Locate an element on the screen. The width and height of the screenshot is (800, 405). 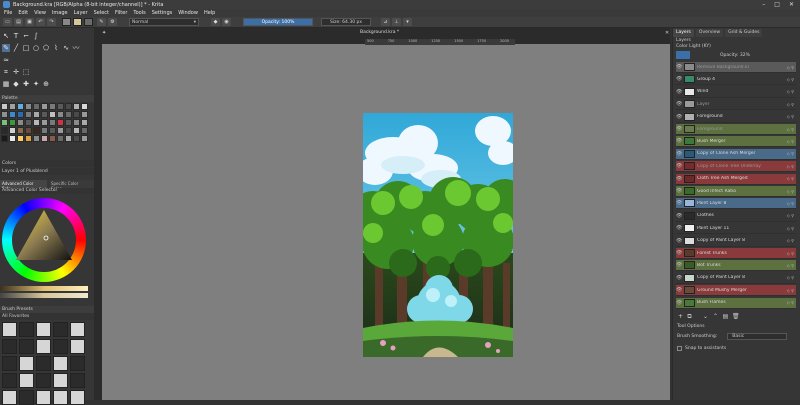
value-slider is located at coordinates (44, 288).